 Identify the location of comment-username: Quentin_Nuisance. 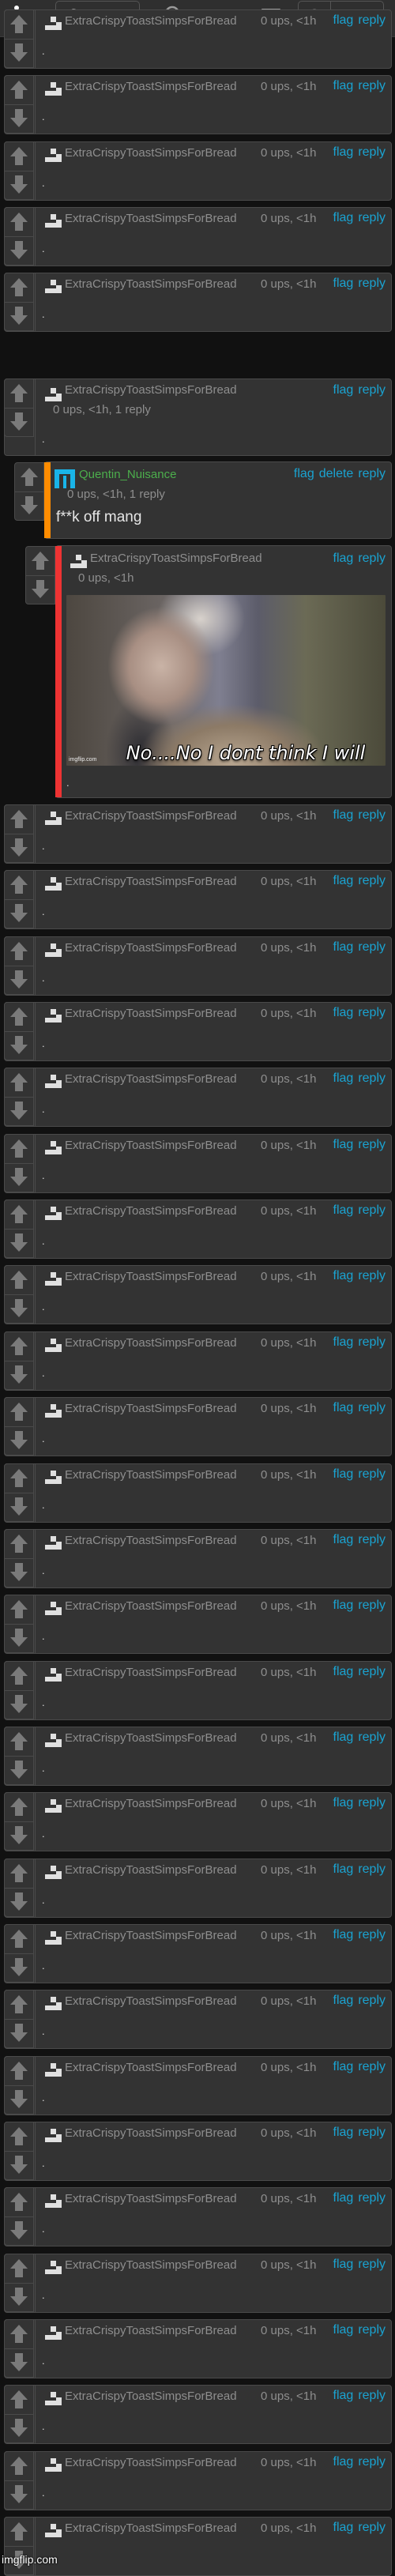
(127, 474).